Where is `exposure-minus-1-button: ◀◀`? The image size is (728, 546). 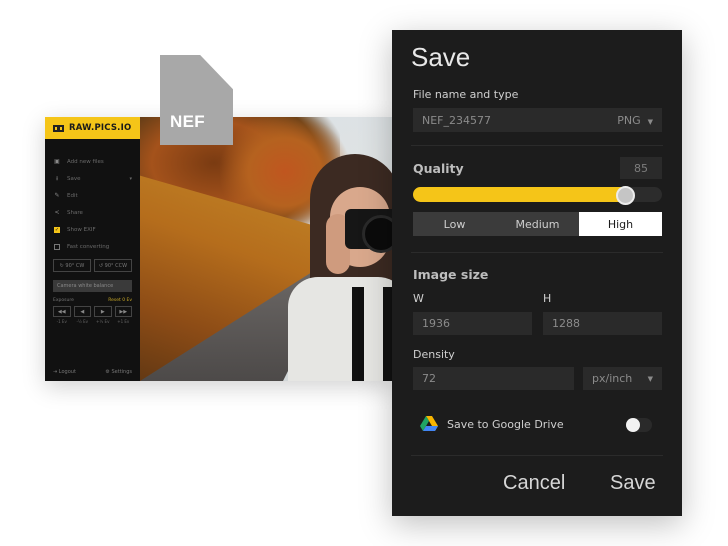
exposure-minus-1-button: ◀◀ is located at coordinates (62, 311).